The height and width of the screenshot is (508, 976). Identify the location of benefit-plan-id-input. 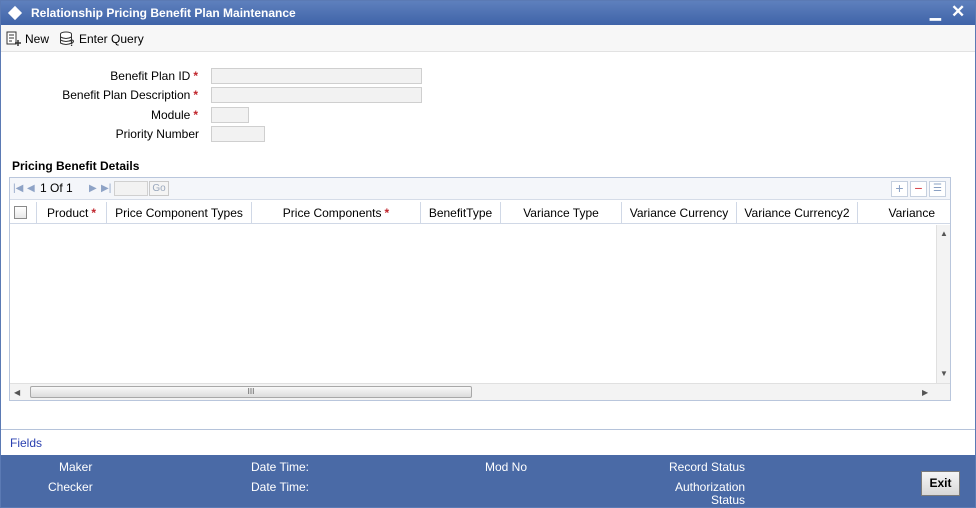
(316, 76).